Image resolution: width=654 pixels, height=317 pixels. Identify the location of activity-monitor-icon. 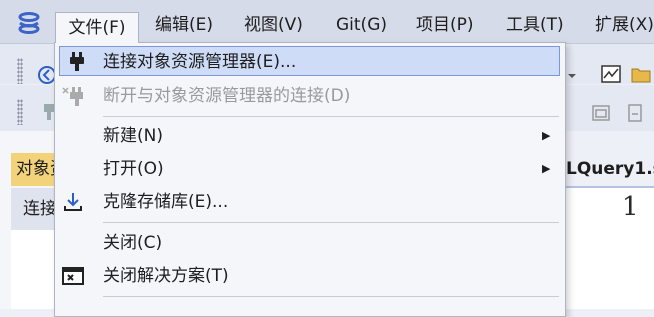
(611, 74).